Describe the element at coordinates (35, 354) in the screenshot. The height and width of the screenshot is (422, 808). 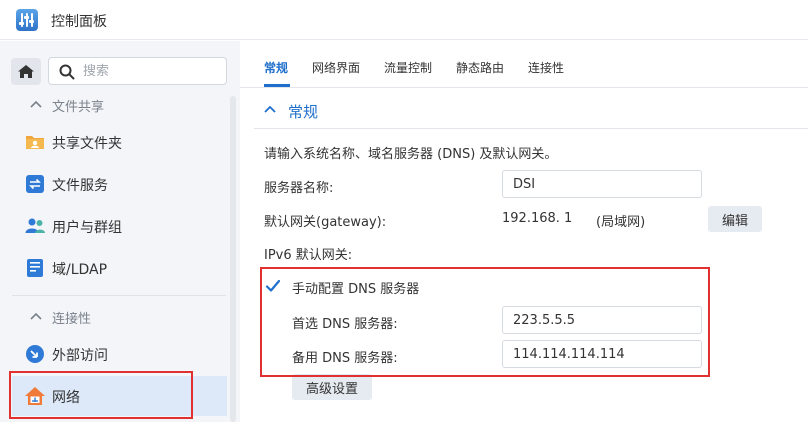
I see `external-access-icon` at that location.